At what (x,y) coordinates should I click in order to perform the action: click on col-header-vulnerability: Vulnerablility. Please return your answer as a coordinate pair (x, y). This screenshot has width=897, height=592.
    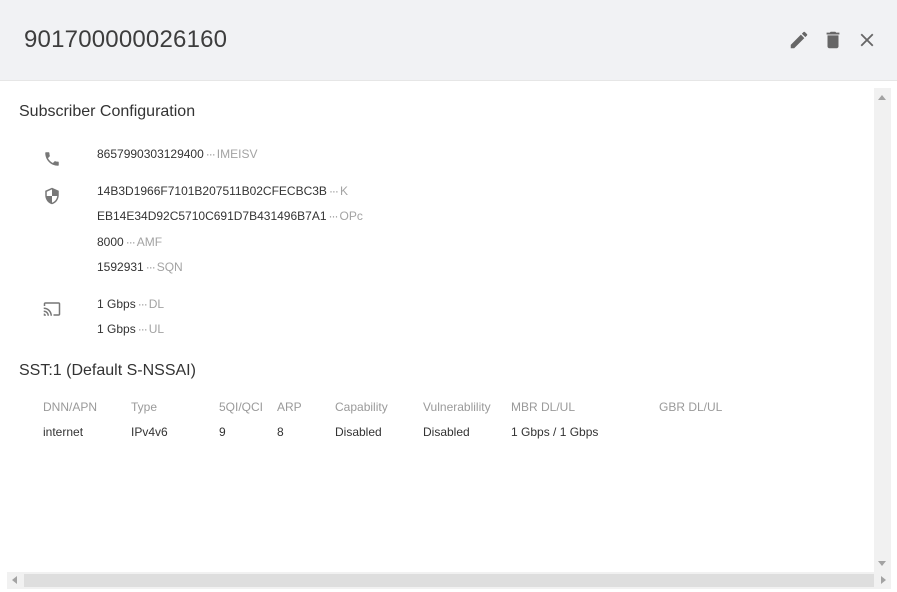
    Looking at the image, I should click on (457, 407).